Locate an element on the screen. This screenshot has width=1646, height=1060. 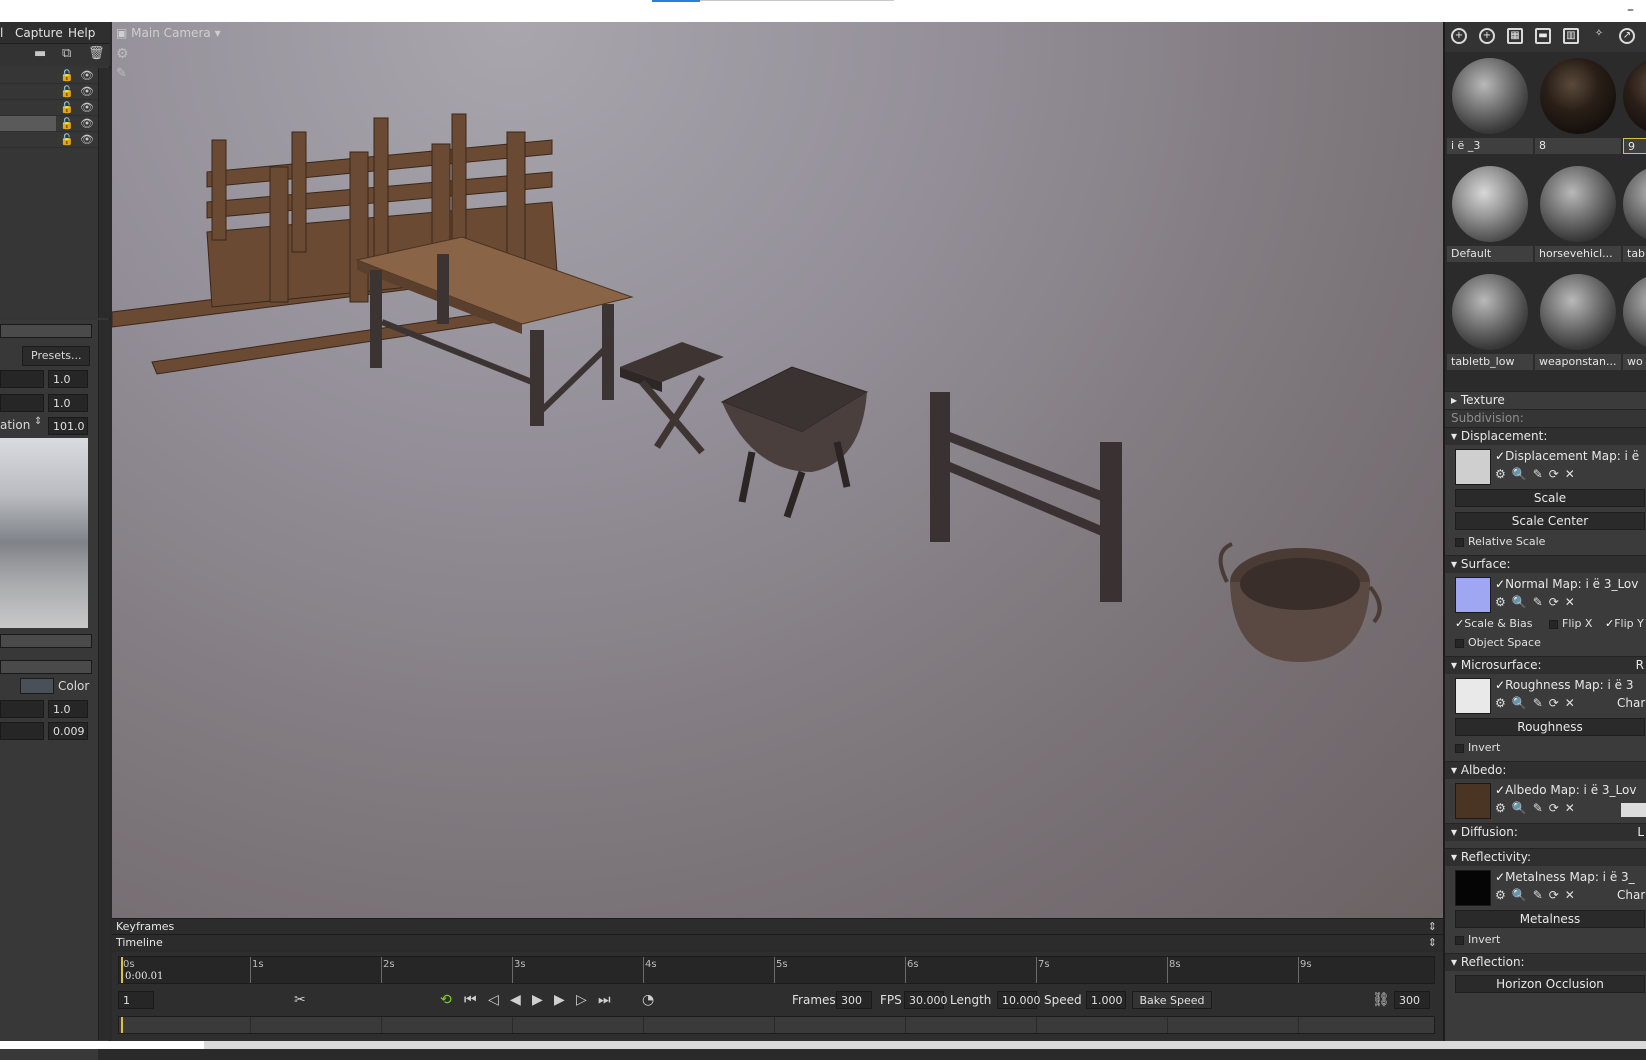
end-frame-field: 300 is located at coordinates (1412, 1000).